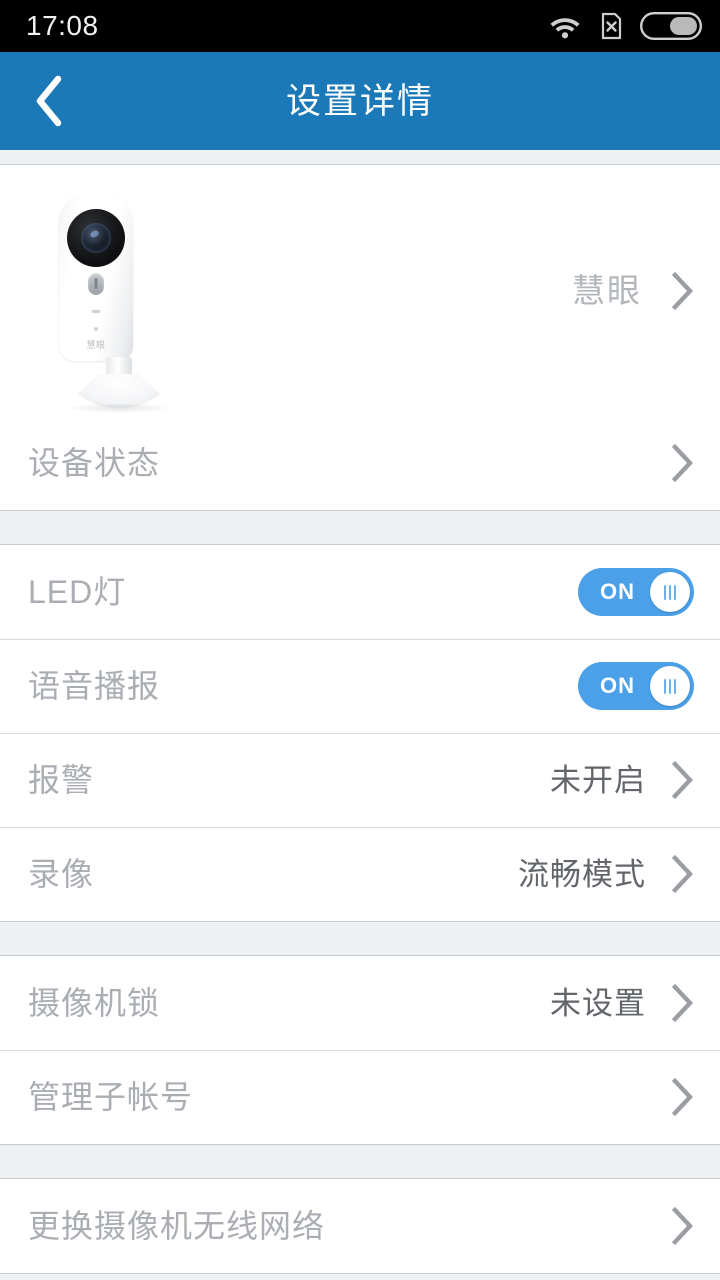 This screenshot has height=1280, width=720. I want to click on camera-product-image: 慧眼, so click(119, 292).